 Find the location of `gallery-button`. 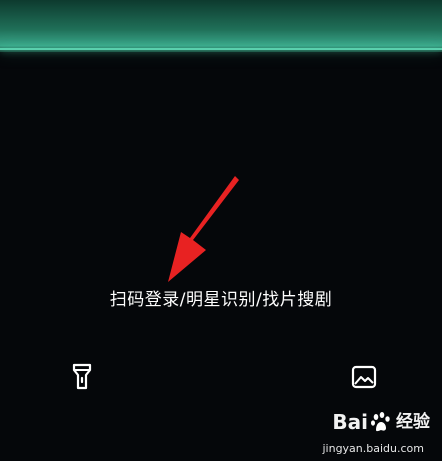

gallery-button is located at coordinates (364, 377).